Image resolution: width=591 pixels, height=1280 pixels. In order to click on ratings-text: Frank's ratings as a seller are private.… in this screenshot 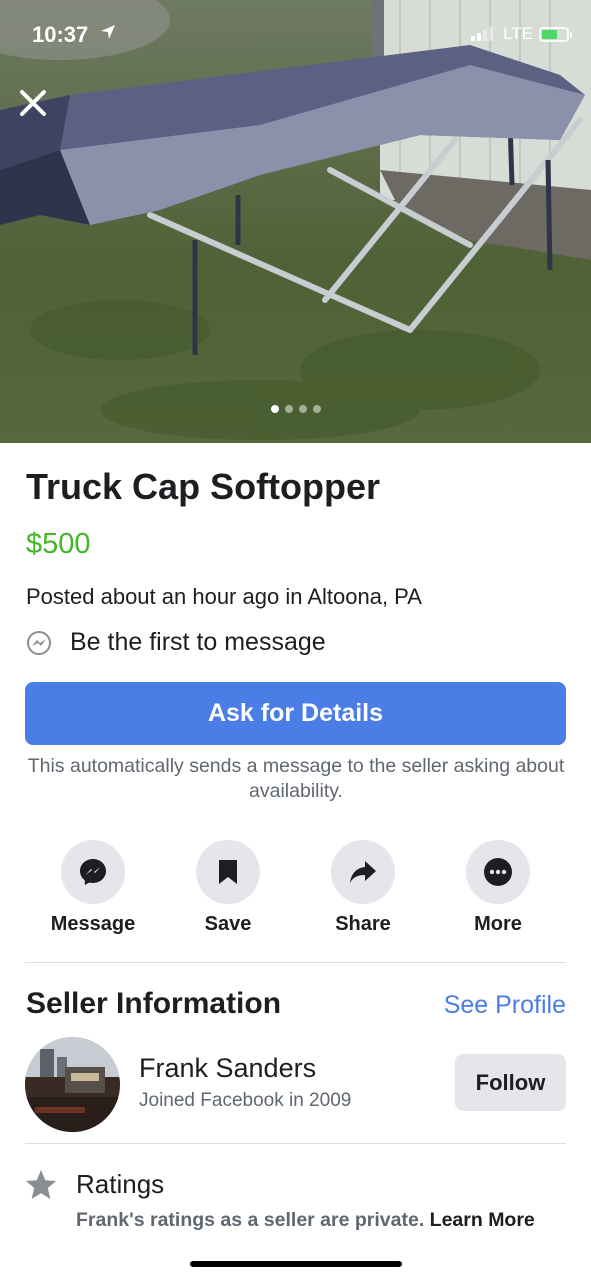, I will do `click(311, 1220)`.